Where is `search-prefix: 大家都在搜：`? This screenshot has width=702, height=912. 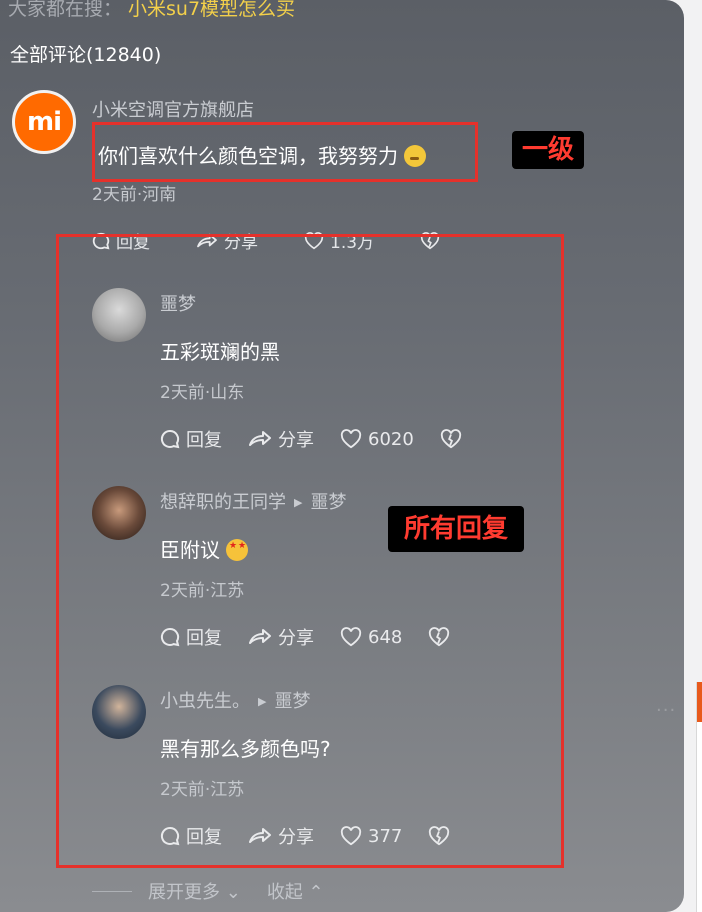 search-prefix: 大家都在搜： is located at coordinates (65, 10).